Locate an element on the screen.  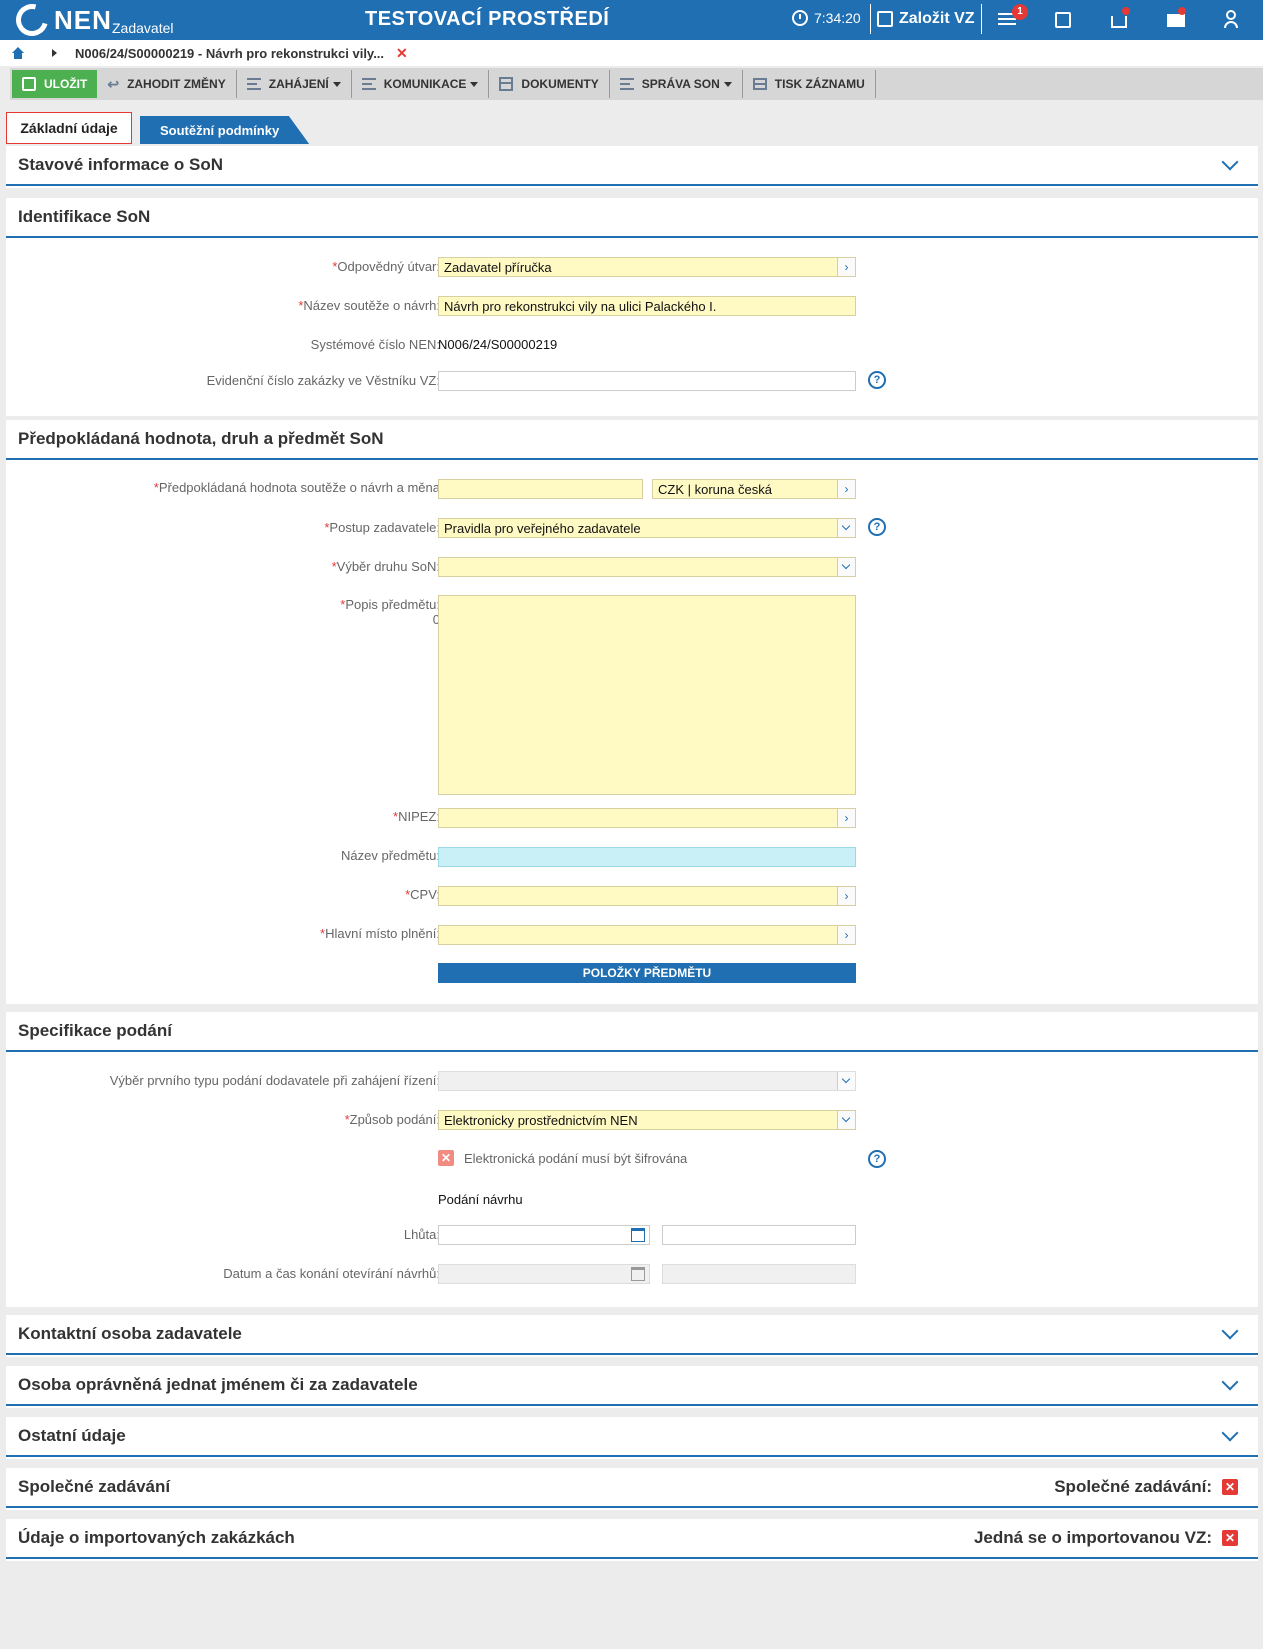
close-tab-icon: ✕ is located at coordinates (402, 53).